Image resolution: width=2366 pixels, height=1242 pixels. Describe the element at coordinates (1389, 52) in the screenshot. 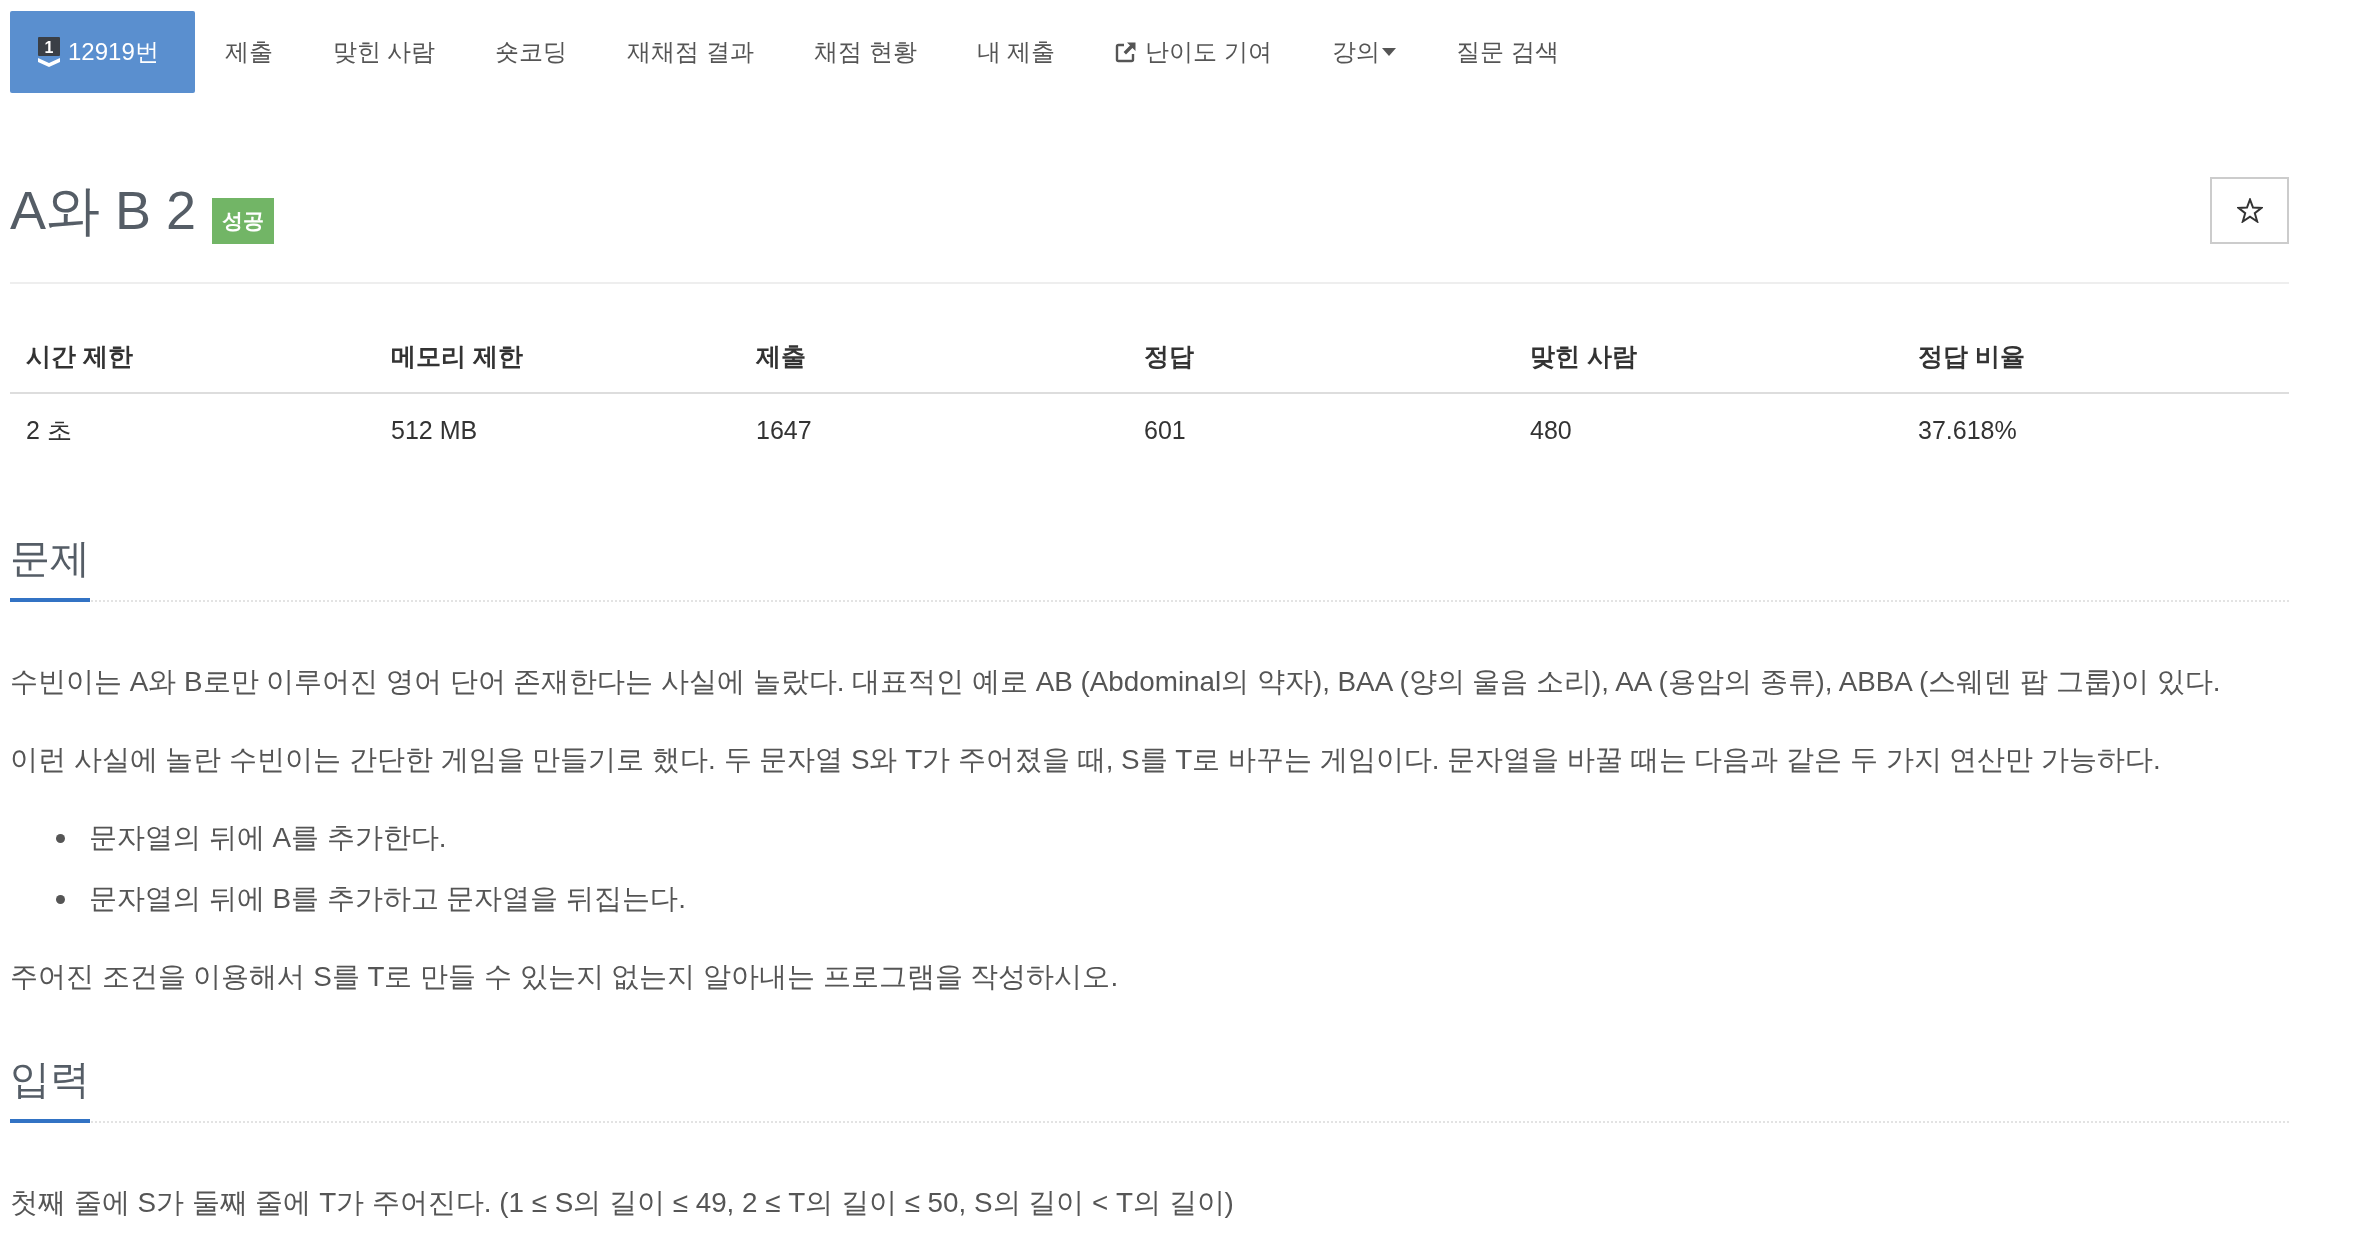

I see `caret-icon` at that location.